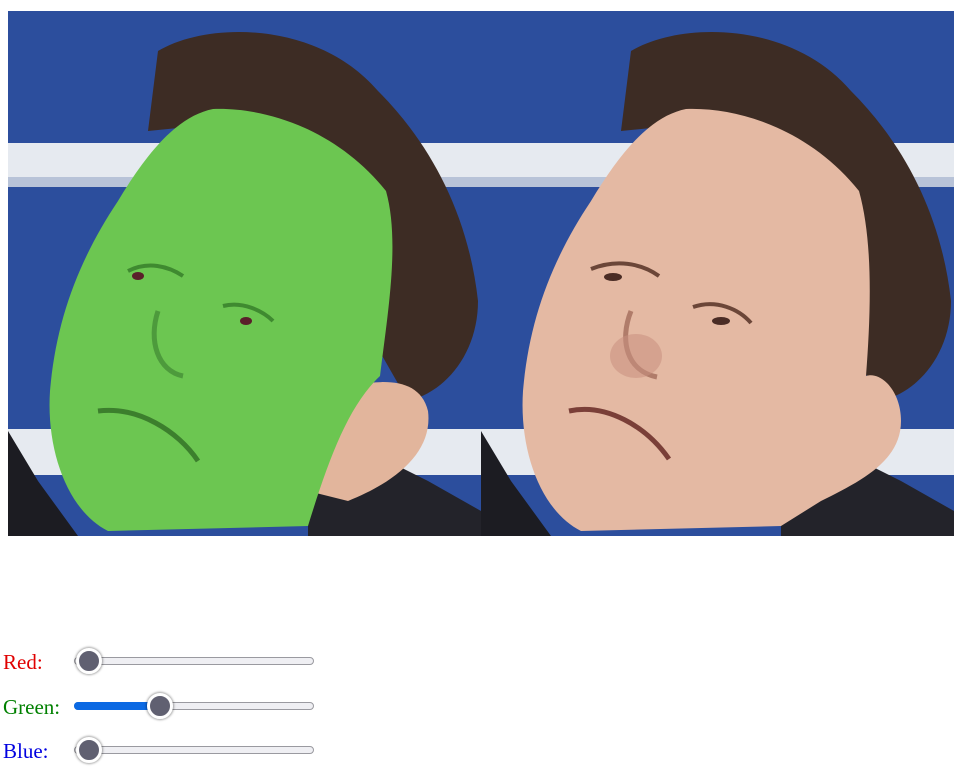  I want to click on blue-slider, so click(196, 751).